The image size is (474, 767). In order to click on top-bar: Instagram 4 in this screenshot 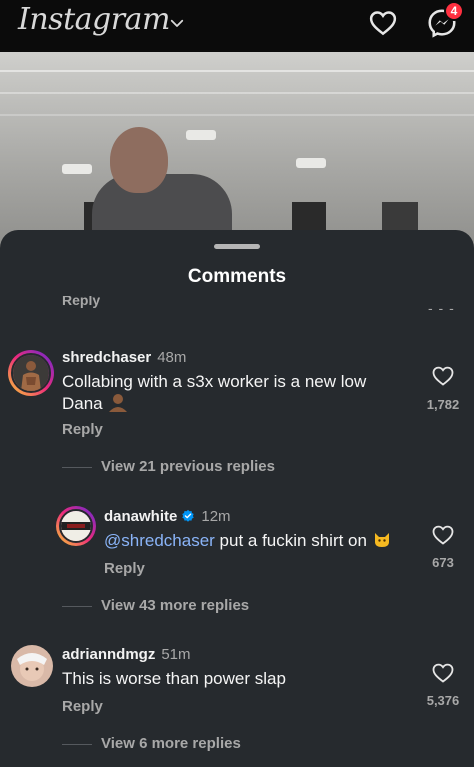, I will do `click(237, 26)`.